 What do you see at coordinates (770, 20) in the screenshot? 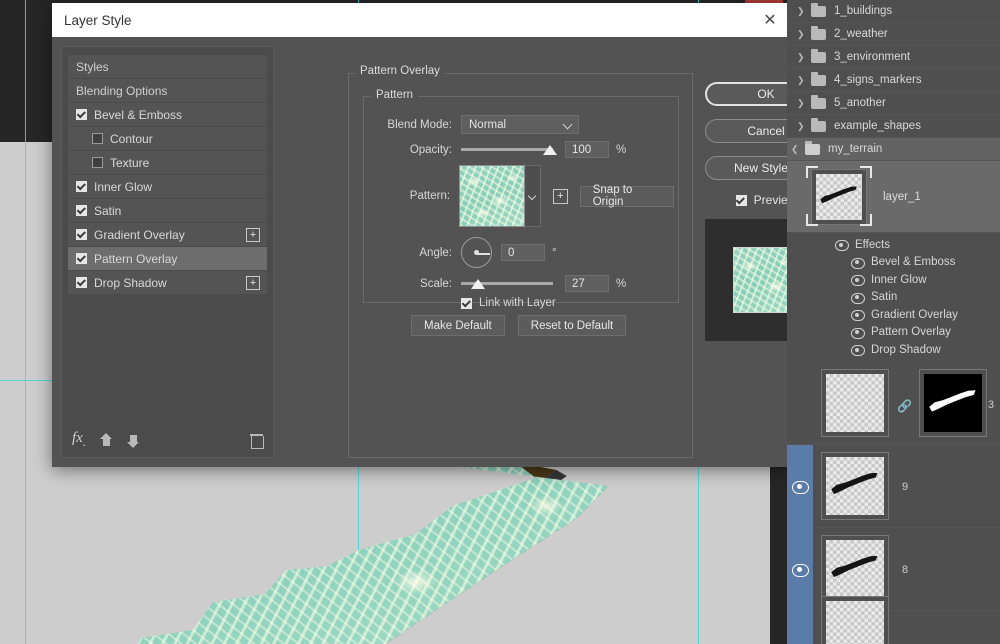
I see `close-icon: ✕` at bounding box center [770, 20].